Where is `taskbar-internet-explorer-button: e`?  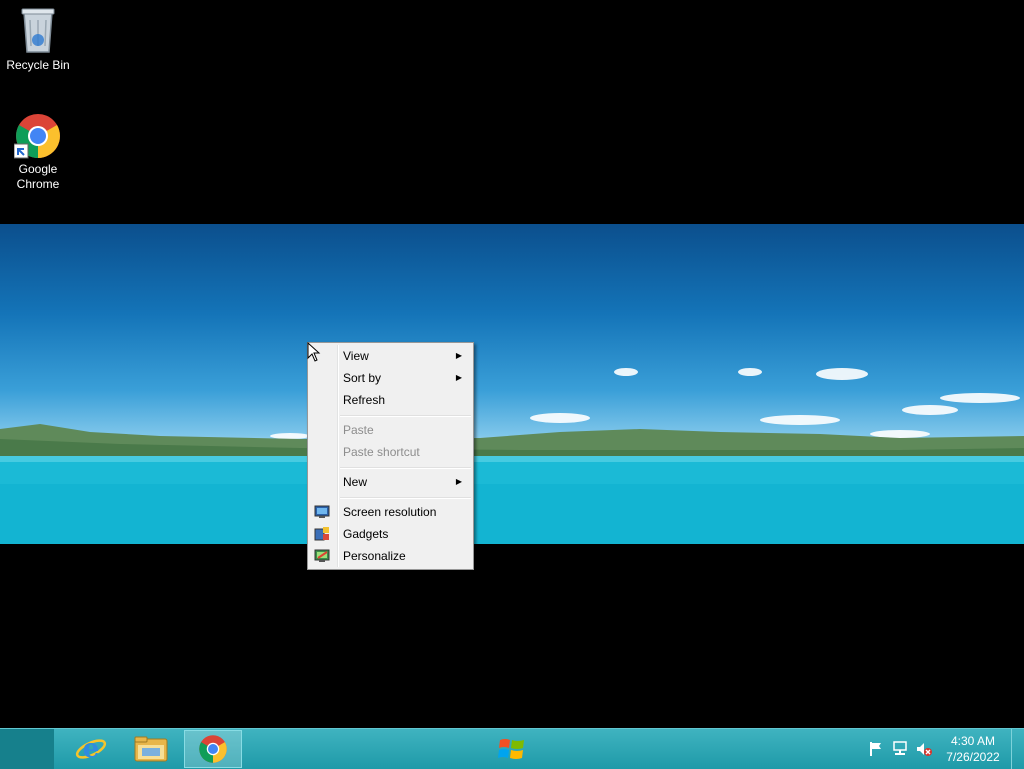 taskbar-internet-explorer-button: e is located at coordinates (91, 749).